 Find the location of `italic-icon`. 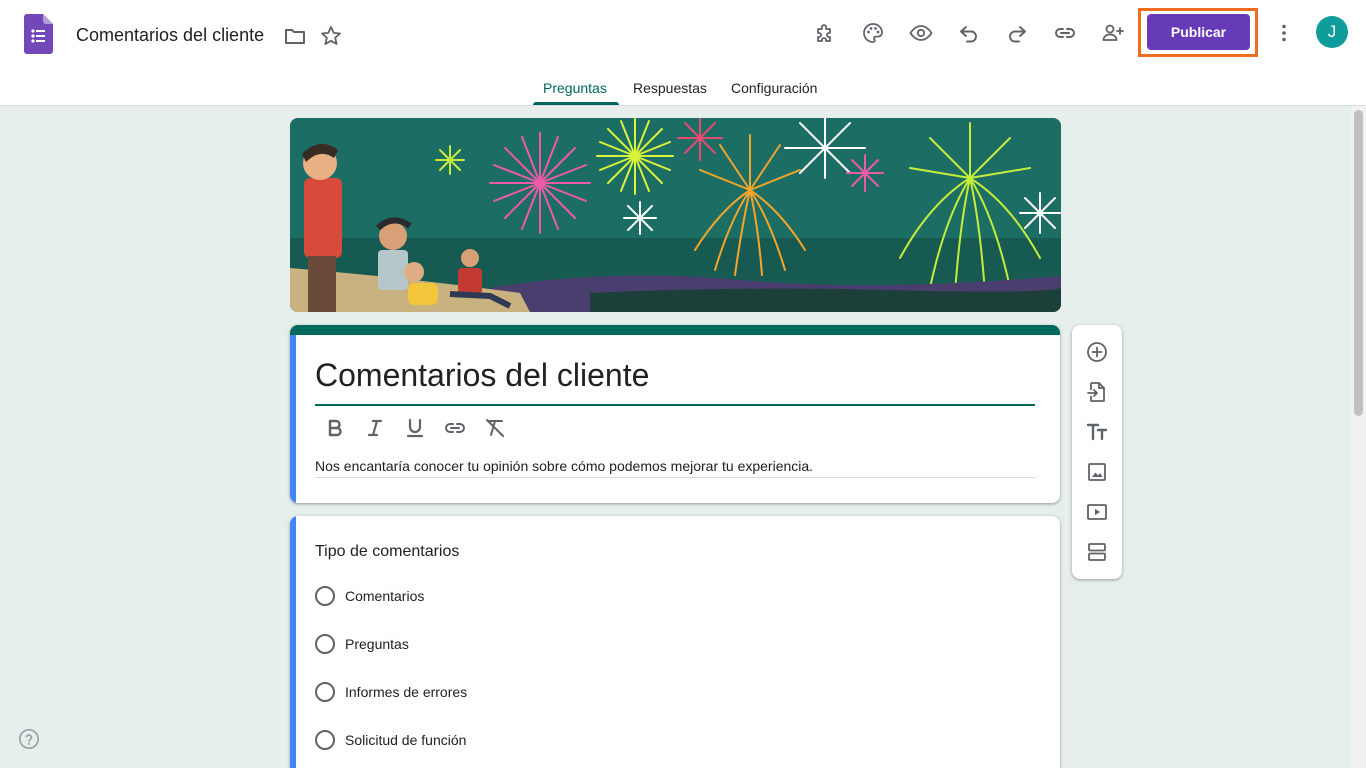

italic-icon is located at coordinates (375, 428).